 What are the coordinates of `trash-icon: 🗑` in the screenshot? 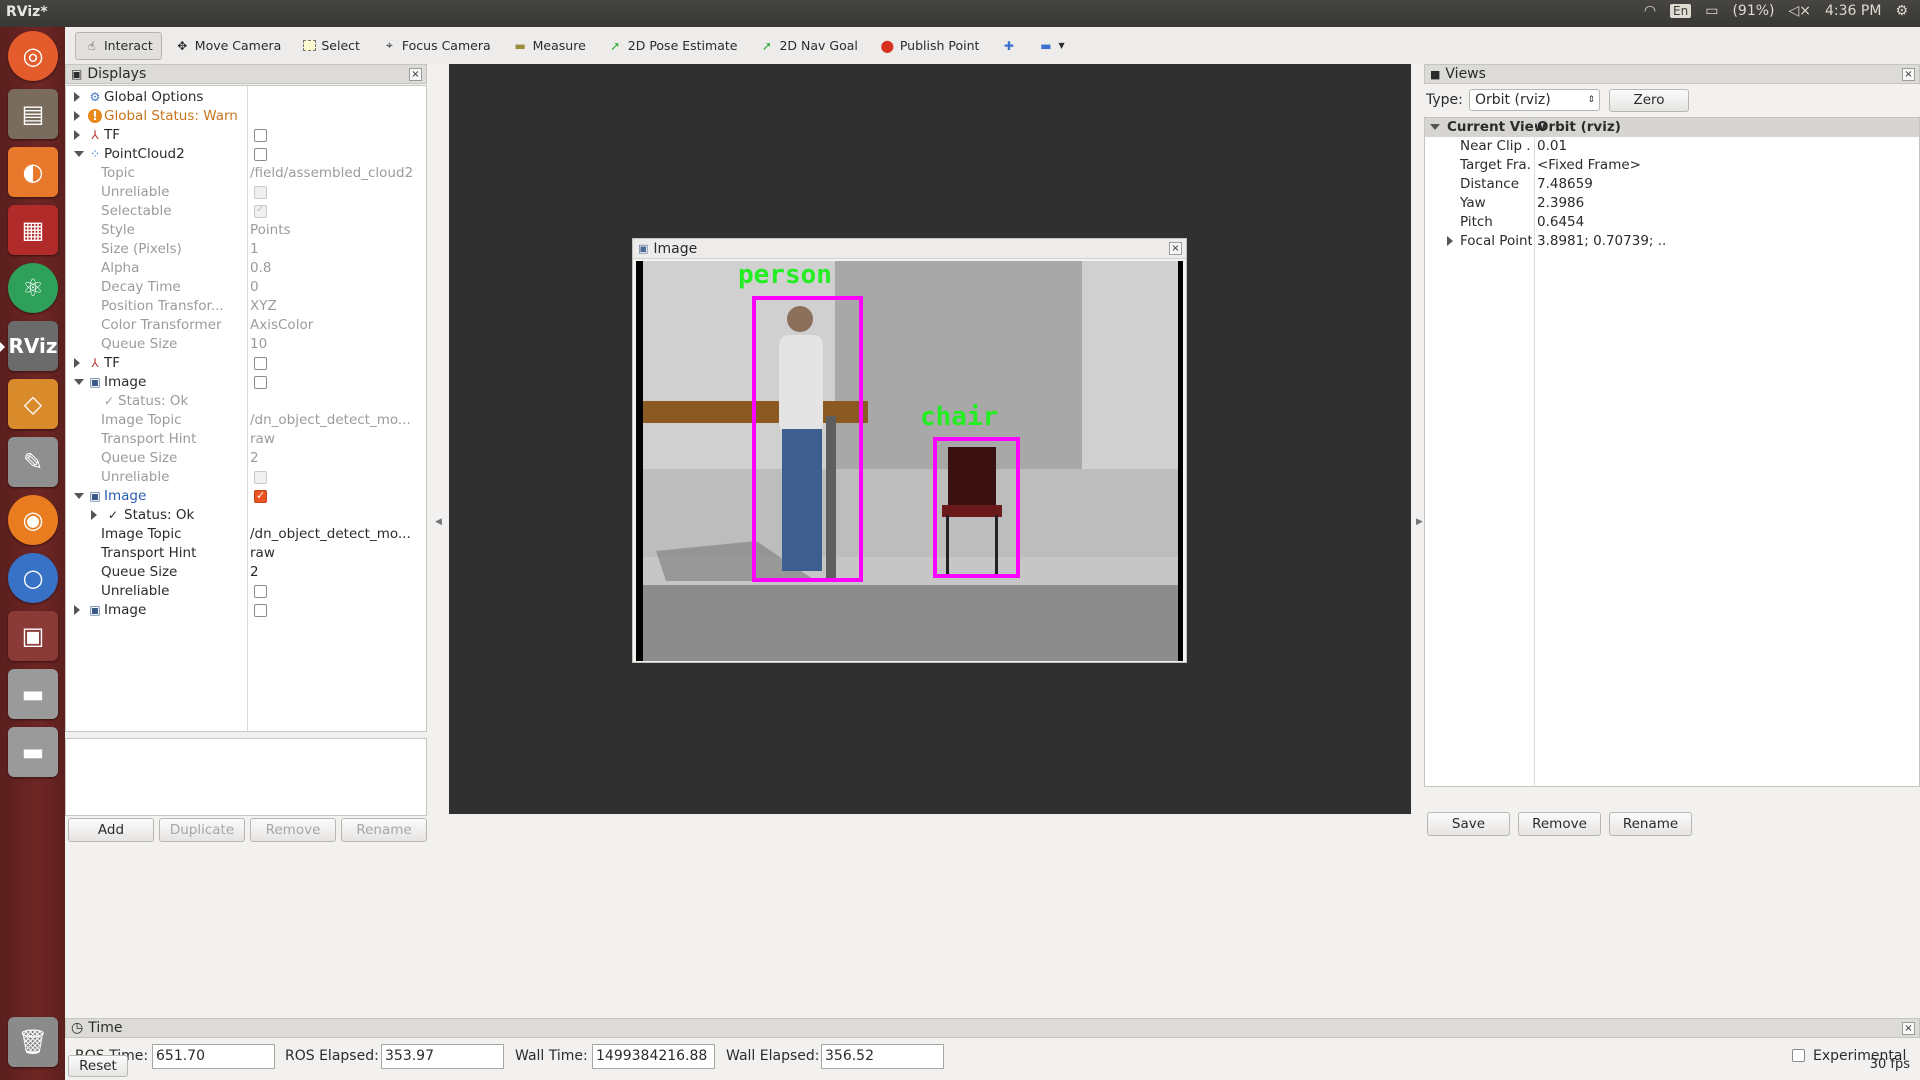 It's located at (33, 1042).